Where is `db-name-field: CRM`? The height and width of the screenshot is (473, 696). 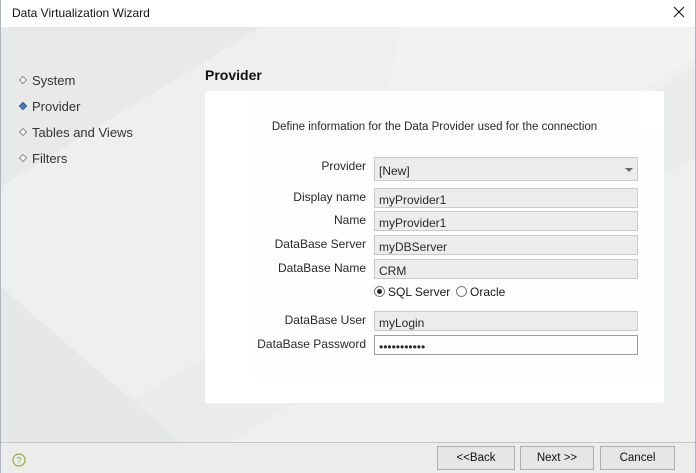 db-name-field: CRM is located at coordinates (506, 269).